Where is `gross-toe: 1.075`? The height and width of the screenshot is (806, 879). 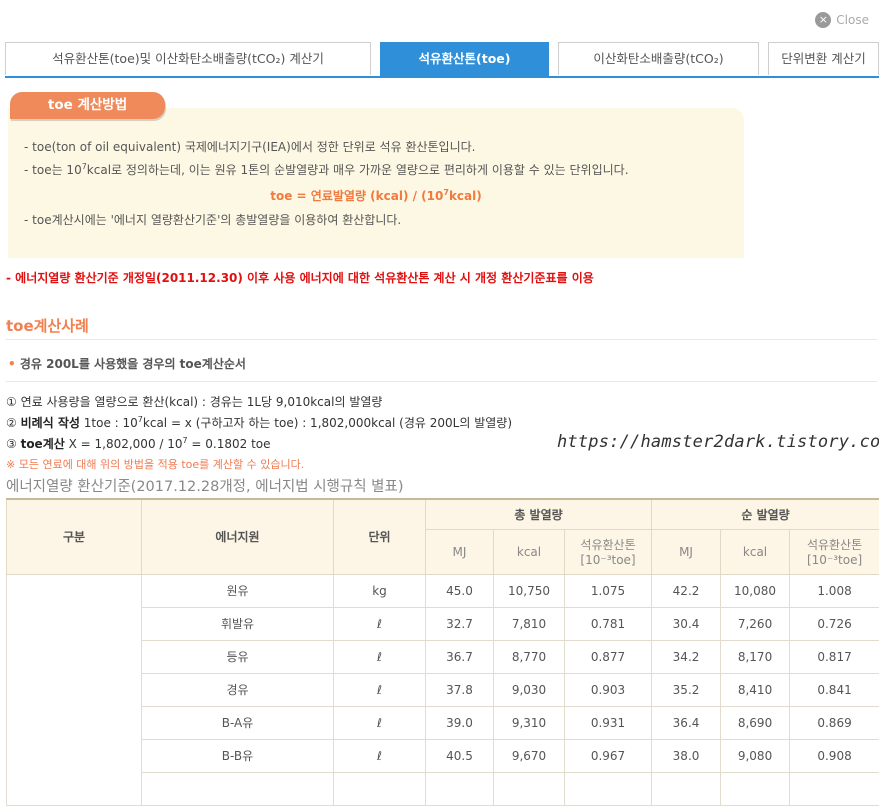
gross-toe: 1.075 is located at coordinates (608, 590).